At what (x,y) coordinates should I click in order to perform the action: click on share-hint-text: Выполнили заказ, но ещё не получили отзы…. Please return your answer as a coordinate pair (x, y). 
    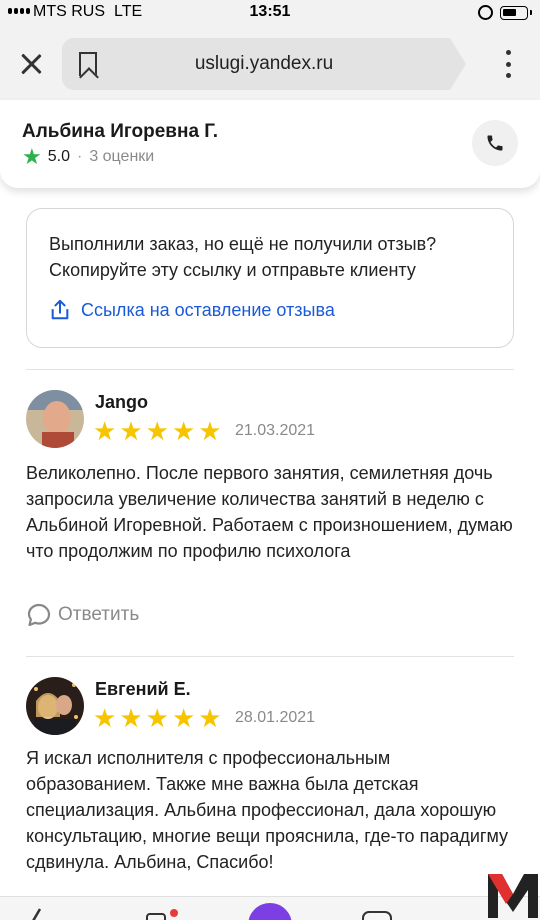
    Looking at the image, I should click on (243, 257).